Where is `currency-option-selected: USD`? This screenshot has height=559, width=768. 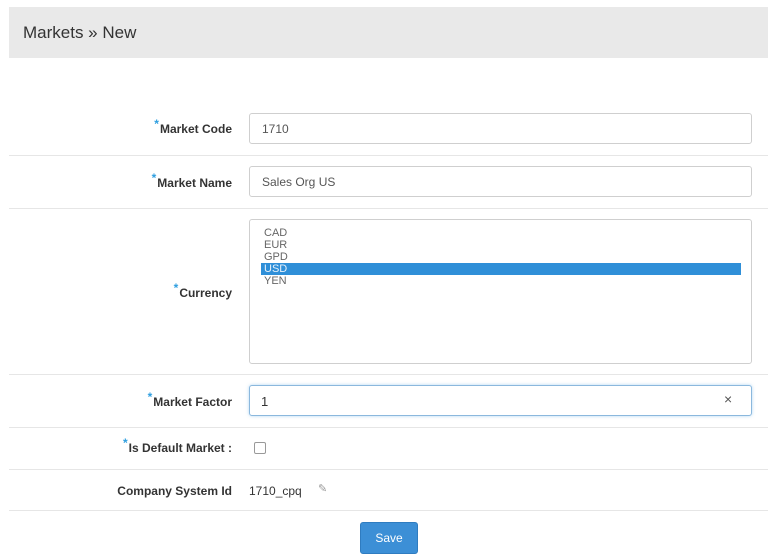
currency-option-selected: USD is located at coordinates (501, 269).